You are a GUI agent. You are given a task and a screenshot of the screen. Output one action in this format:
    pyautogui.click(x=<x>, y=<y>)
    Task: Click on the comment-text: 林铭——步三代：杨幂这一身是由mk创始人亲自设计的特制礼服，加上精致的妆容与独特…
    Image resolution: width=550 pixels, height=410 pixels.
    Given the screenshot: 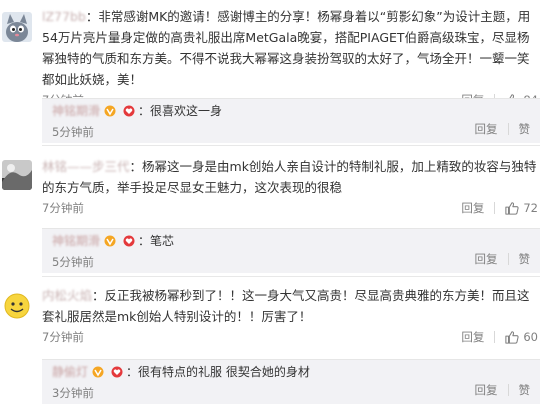 What is the action you would take?
    pyautogui.click(x=290, y=177)
    